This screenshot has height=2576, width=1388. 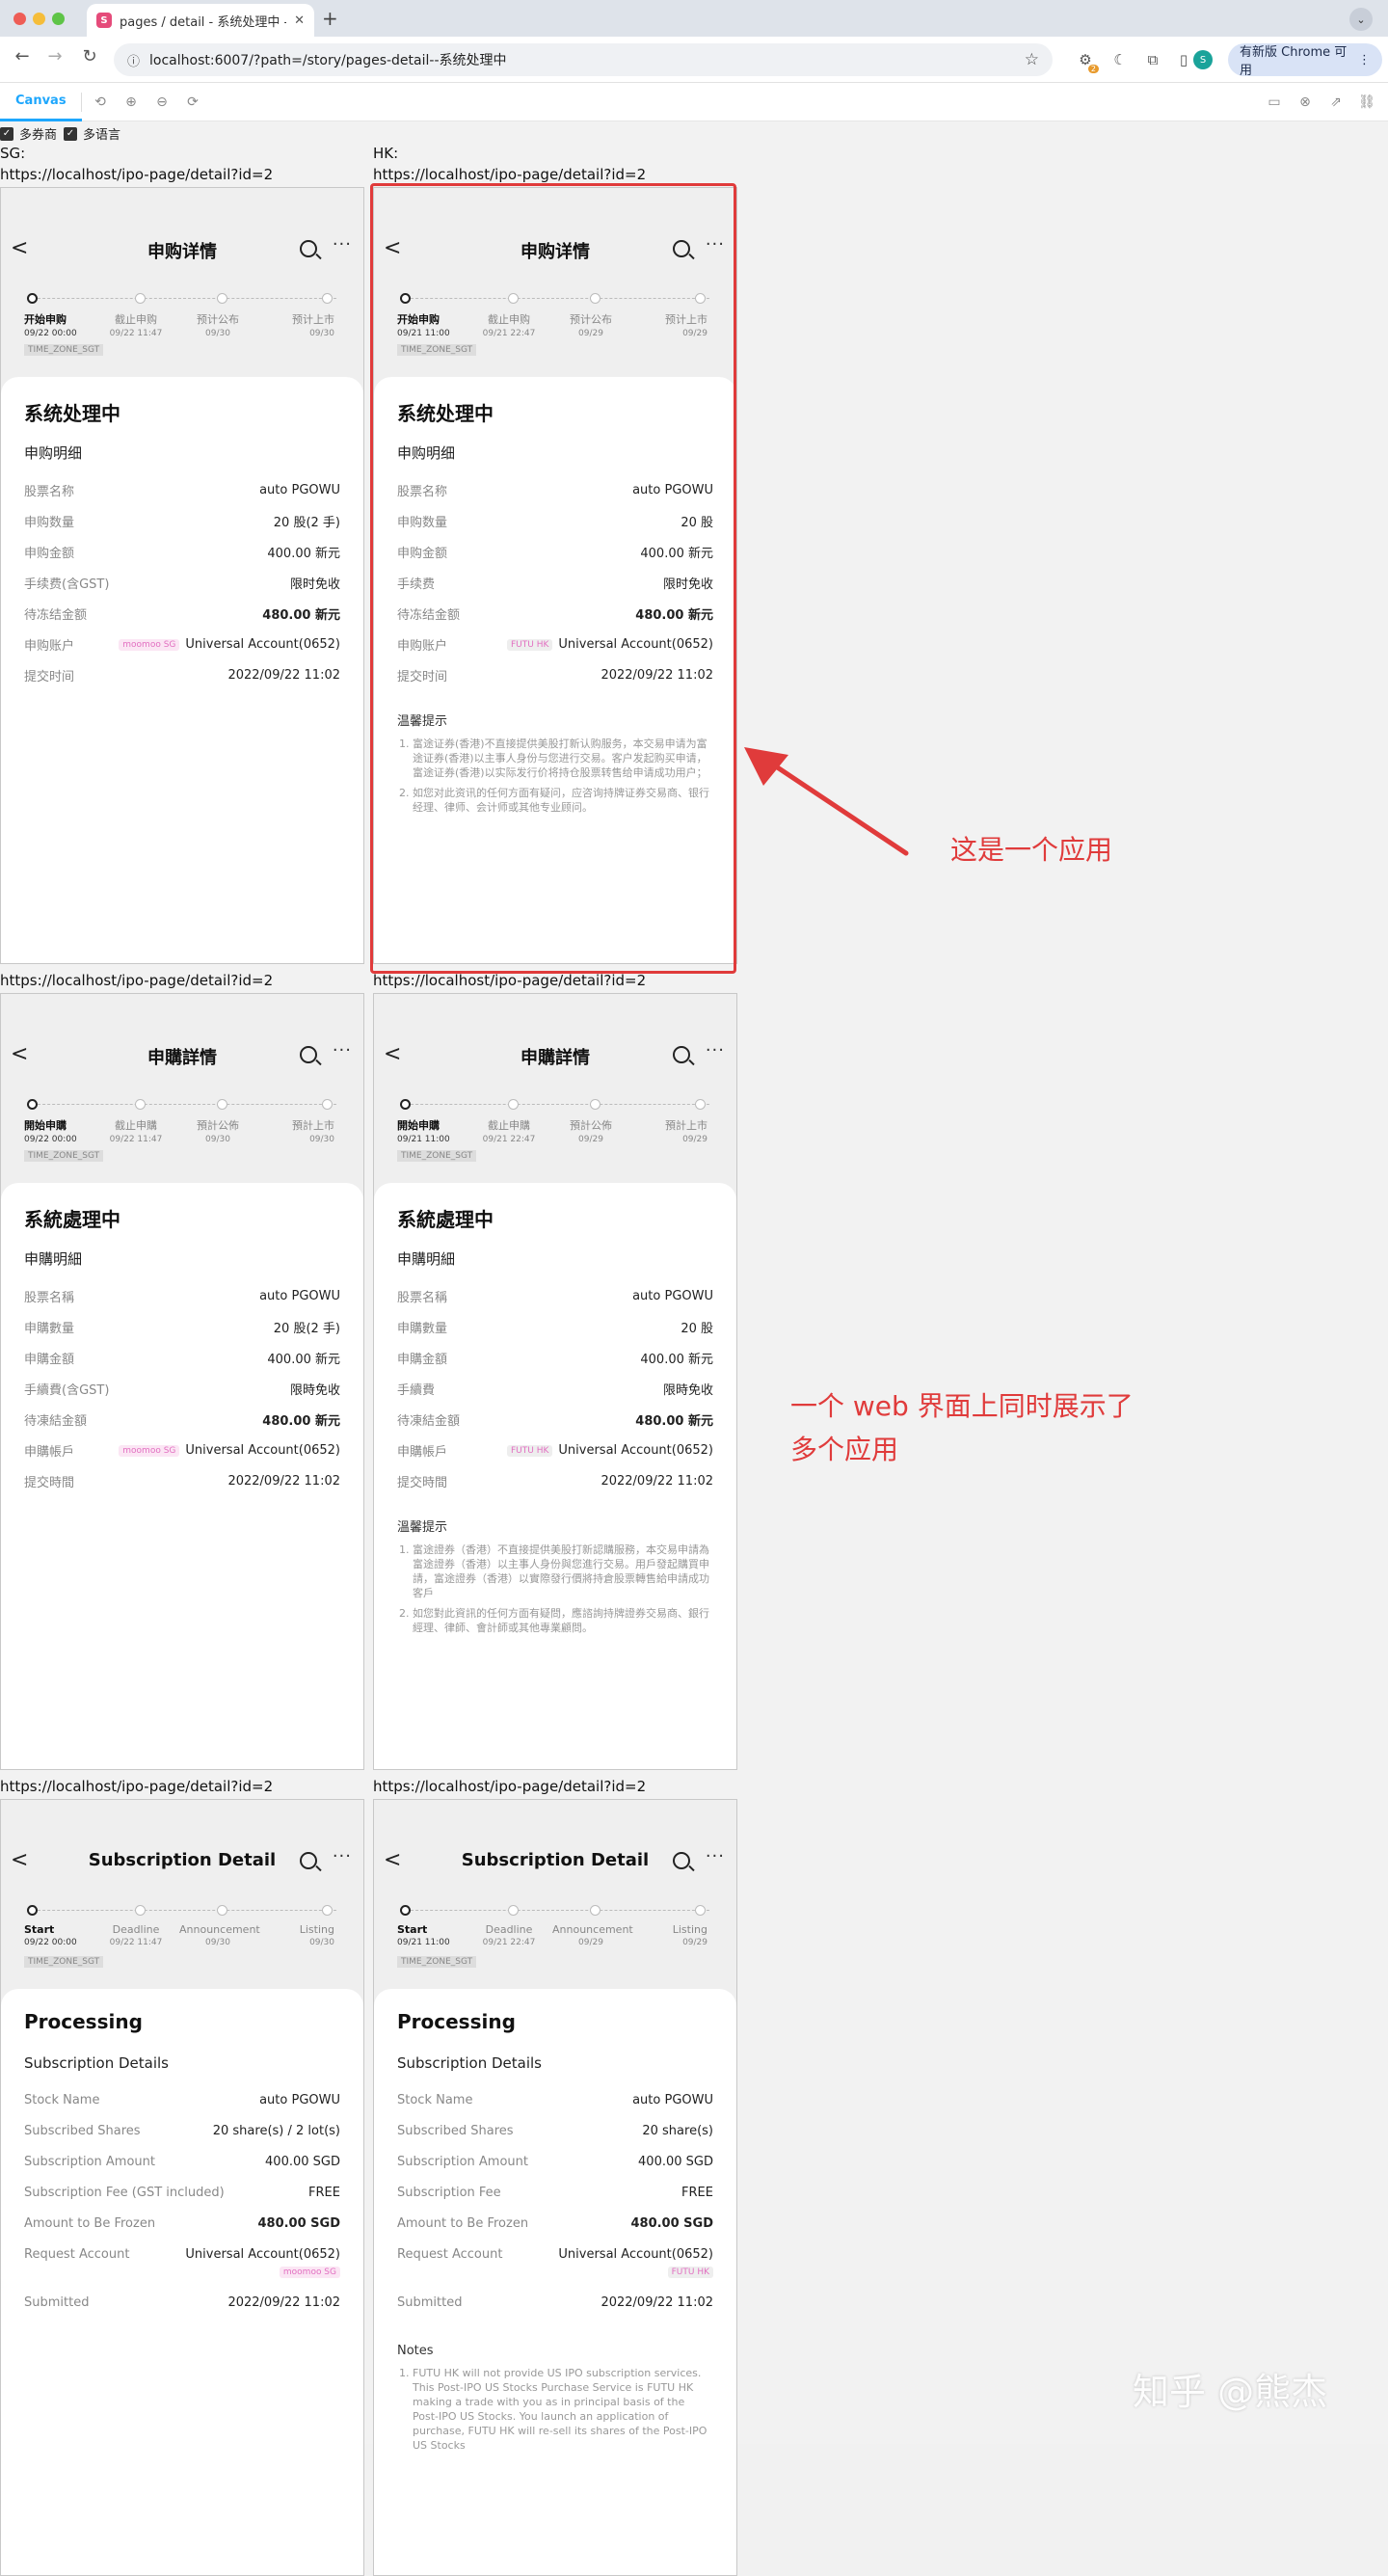 I want to click on timeline-step: 预计公布 09/30, so click(x=218, y=324).